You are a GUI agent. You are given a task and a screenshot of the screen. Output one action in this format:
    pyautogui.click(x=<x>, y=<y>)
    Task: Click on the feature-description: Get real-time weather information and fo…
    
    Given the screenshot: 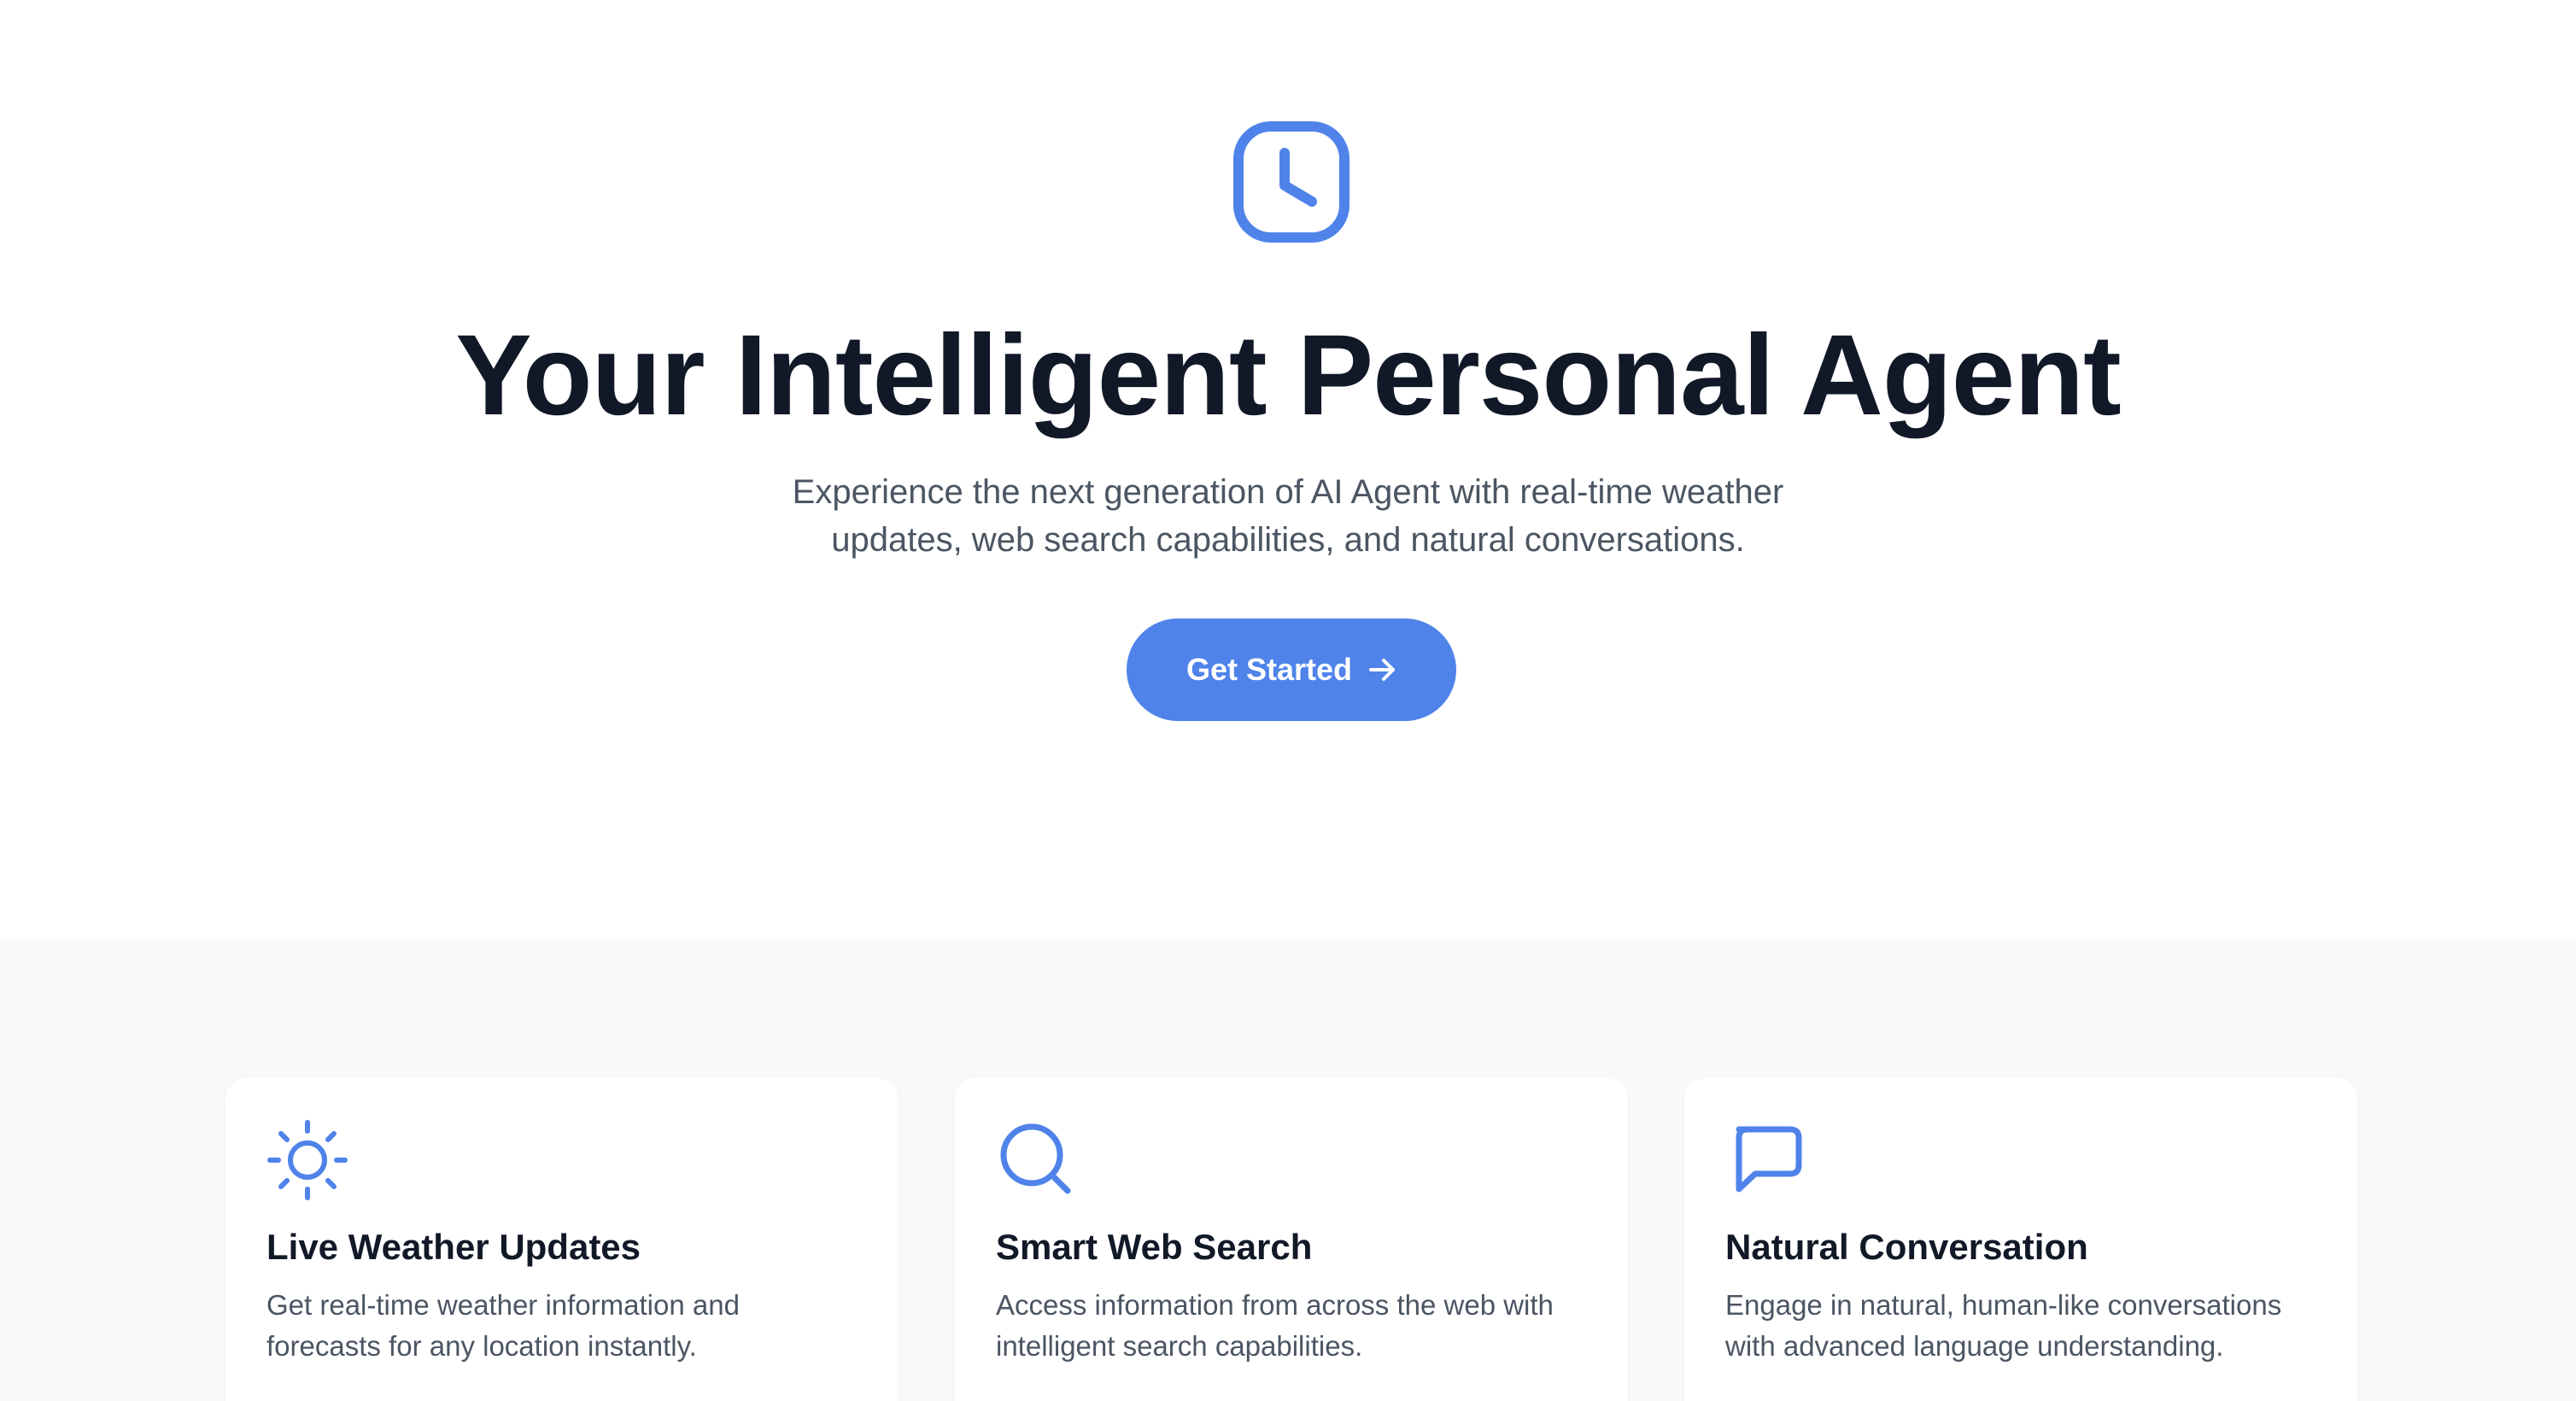 What is the action you would take?
    pyautogui.click(x=503, y=1325)
    